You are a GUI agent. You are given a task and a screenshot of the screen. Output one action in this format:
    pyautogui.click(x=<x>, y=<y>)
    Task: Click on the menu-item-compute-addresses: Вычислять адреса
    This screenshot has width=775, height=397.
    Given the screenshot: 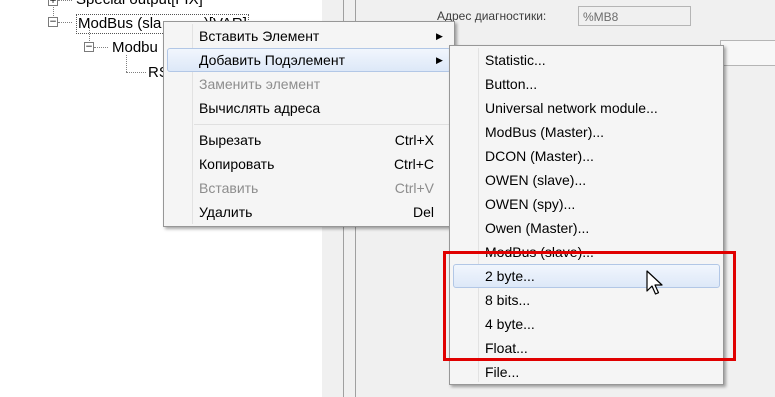 What is the action you would take?
    pyautogui.click(x=309, y=108)
    